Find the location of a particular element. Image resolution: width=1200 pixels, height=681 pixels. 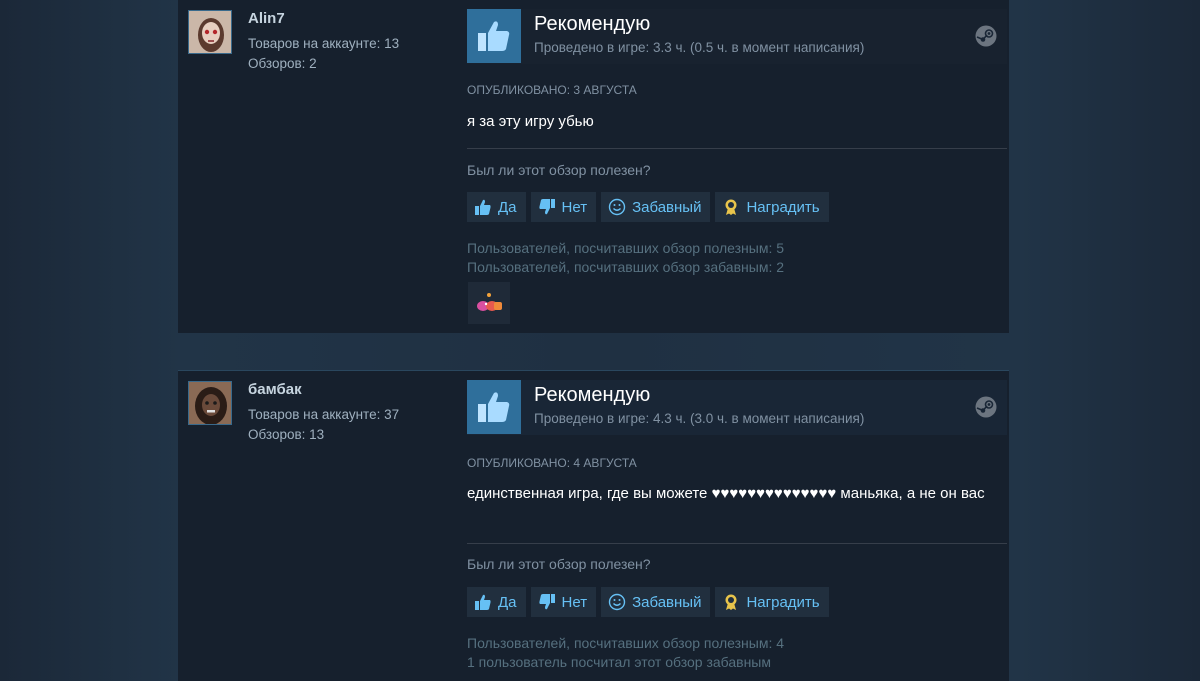

author-name: Alin7 is located at coordinates (266, 18).